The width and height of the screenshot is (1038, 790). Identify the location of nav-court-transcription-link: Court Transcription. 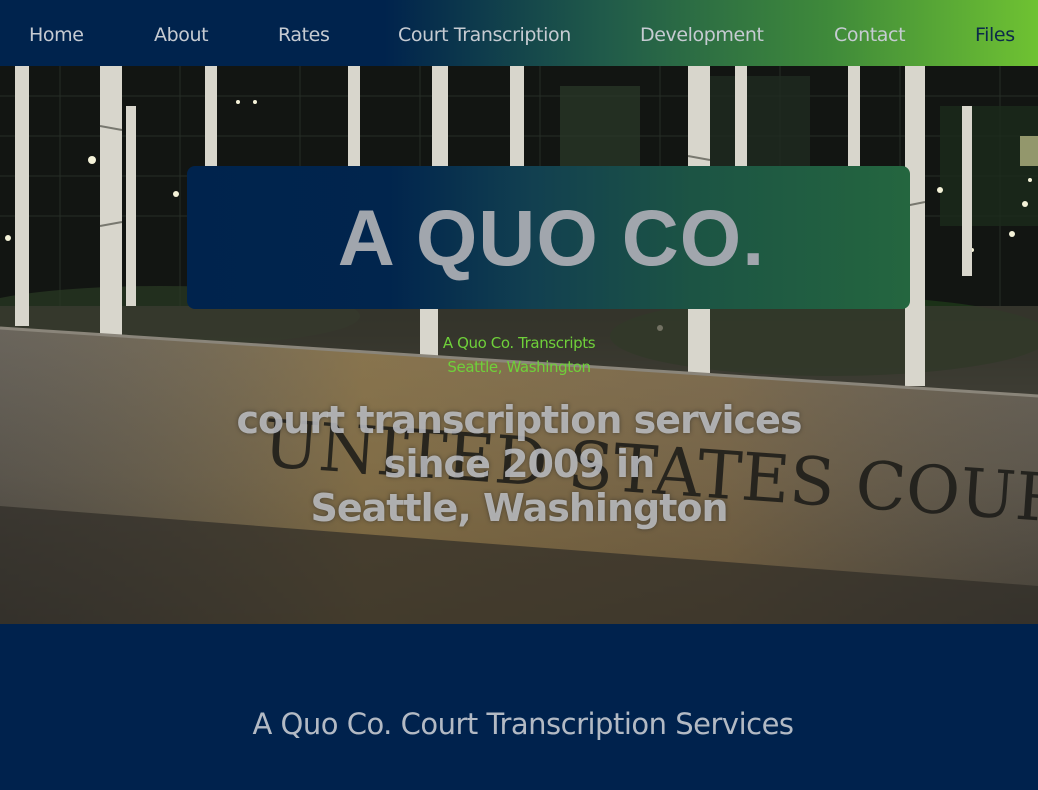
(484, 35).